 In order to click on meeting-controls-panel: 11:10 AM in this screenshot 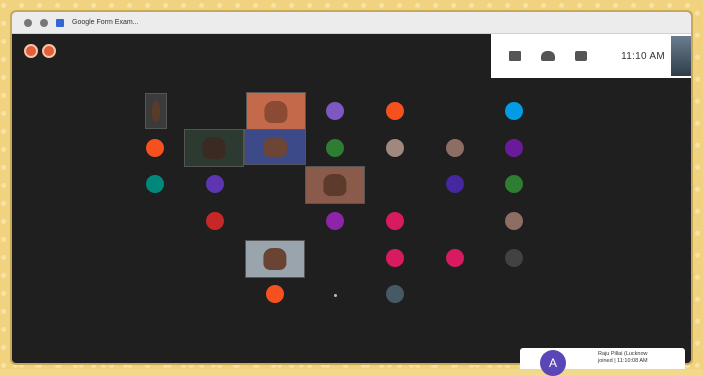, I will do `click(591, 56)`.